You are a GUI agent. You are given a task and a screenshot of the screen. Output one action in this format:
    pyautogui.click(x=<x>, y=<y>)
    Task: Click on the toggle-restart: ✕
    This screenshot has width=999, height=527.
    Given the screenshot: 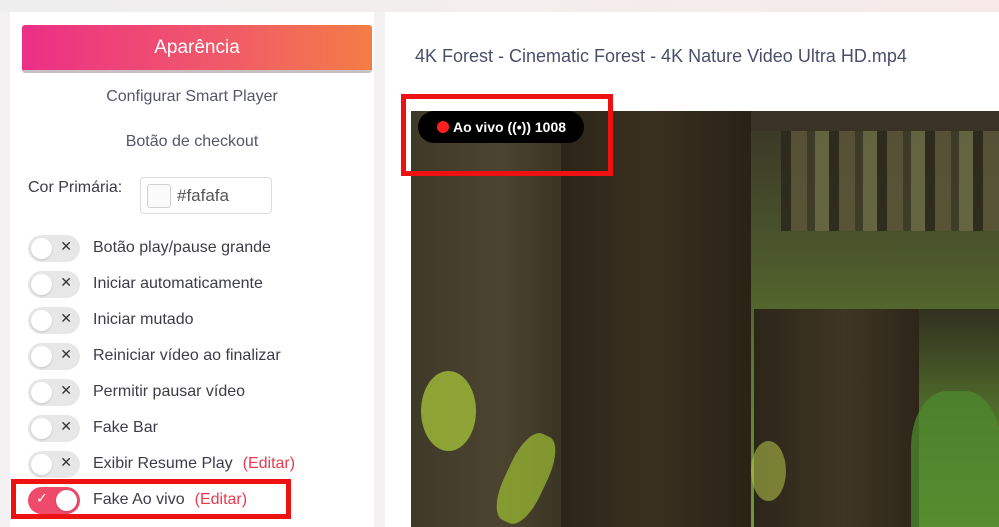 What is the action you would take?
    pyautogui.click(x=54, y=356)
    